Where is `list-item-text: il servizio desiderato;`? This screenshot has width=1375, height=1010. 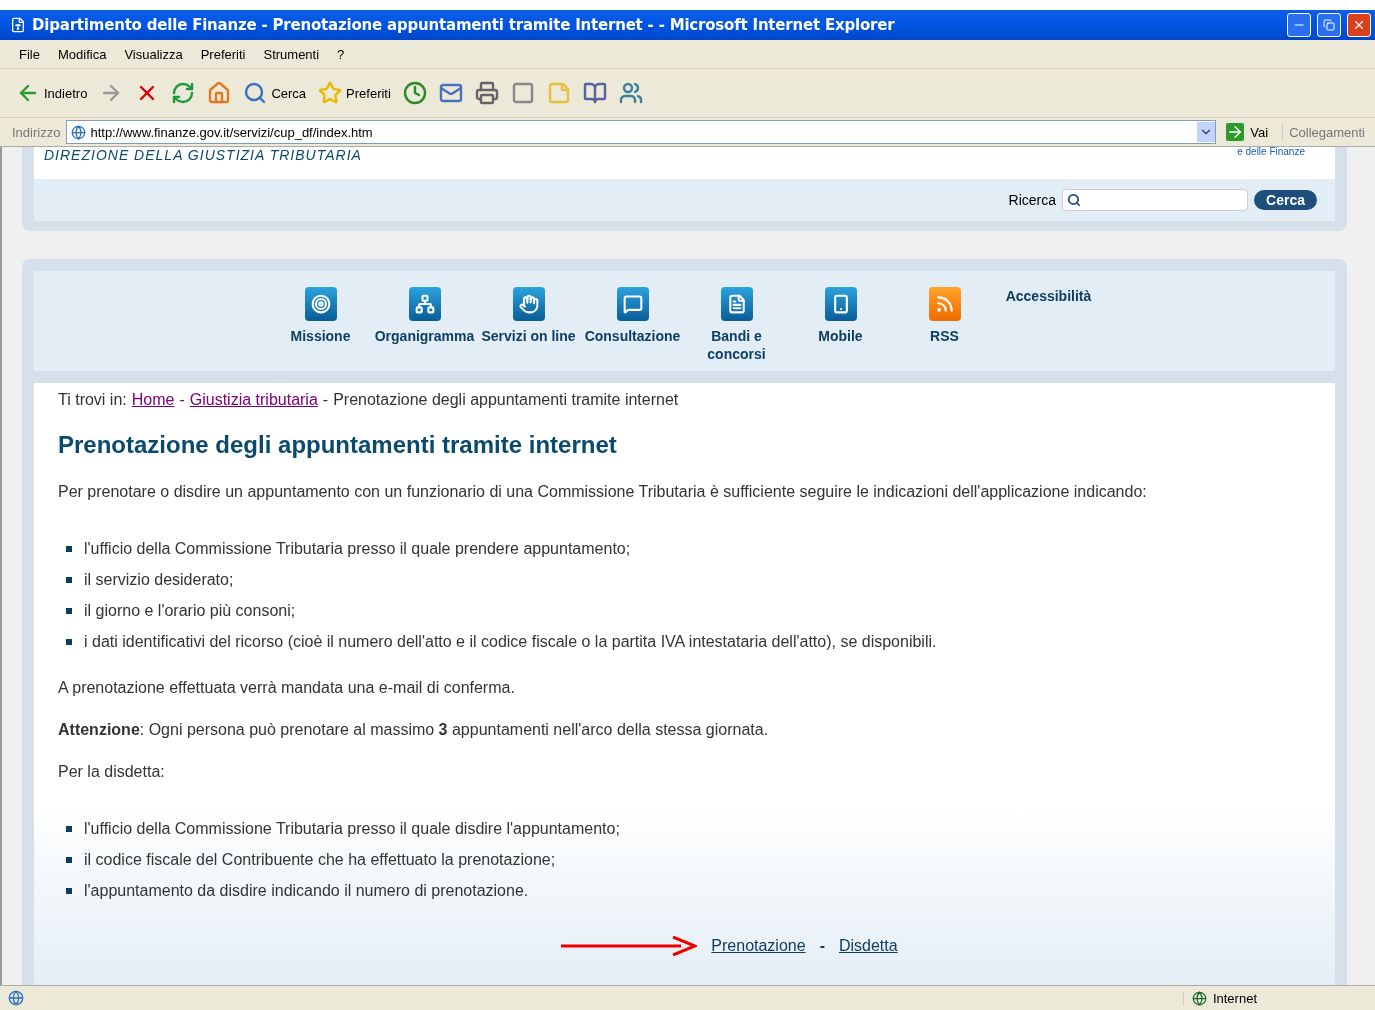
list-item-text: il servizio desiderato; is located at coordinates (159, 579).